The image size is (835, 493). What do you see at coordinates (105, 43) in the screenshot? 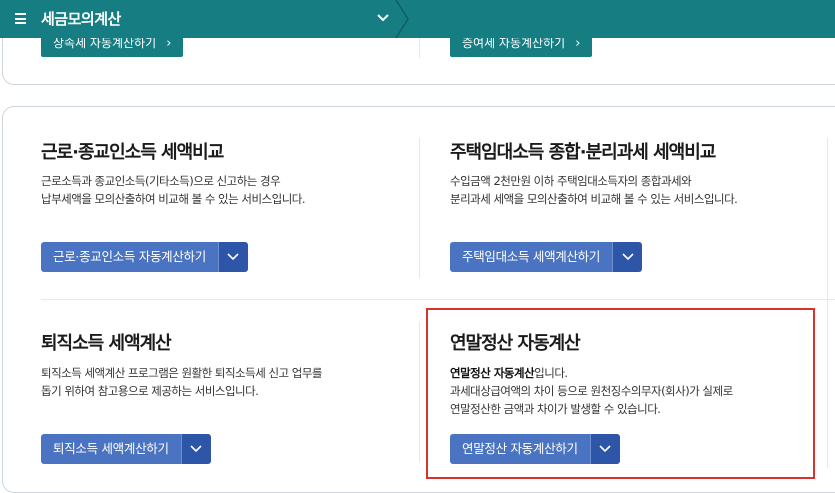
I see `inheritance-tax-label: 상속세 자동계산하기` at bounding box center [105, 43].